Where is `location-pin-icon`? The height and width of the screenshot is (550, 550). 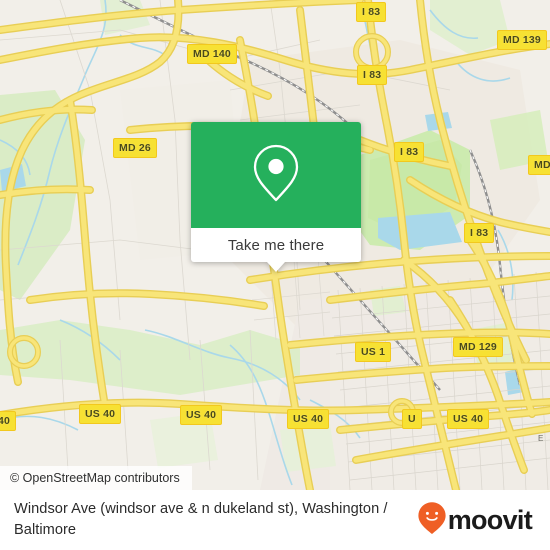
location-pin-icon is located at coordinates (276, 175).